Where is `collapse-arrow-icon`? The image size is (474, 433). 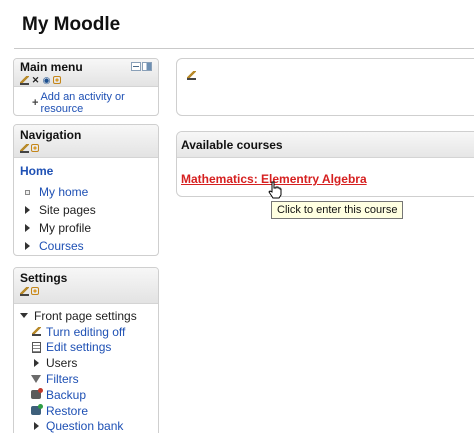
collapse-arrow-icon is located at coordinates (24, 316).